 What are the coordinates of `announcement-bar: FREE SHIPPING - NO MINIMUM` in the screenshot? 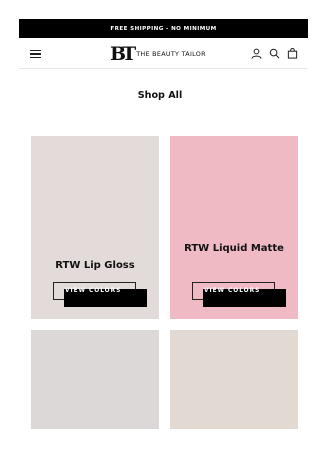 It's located at (163, 28).